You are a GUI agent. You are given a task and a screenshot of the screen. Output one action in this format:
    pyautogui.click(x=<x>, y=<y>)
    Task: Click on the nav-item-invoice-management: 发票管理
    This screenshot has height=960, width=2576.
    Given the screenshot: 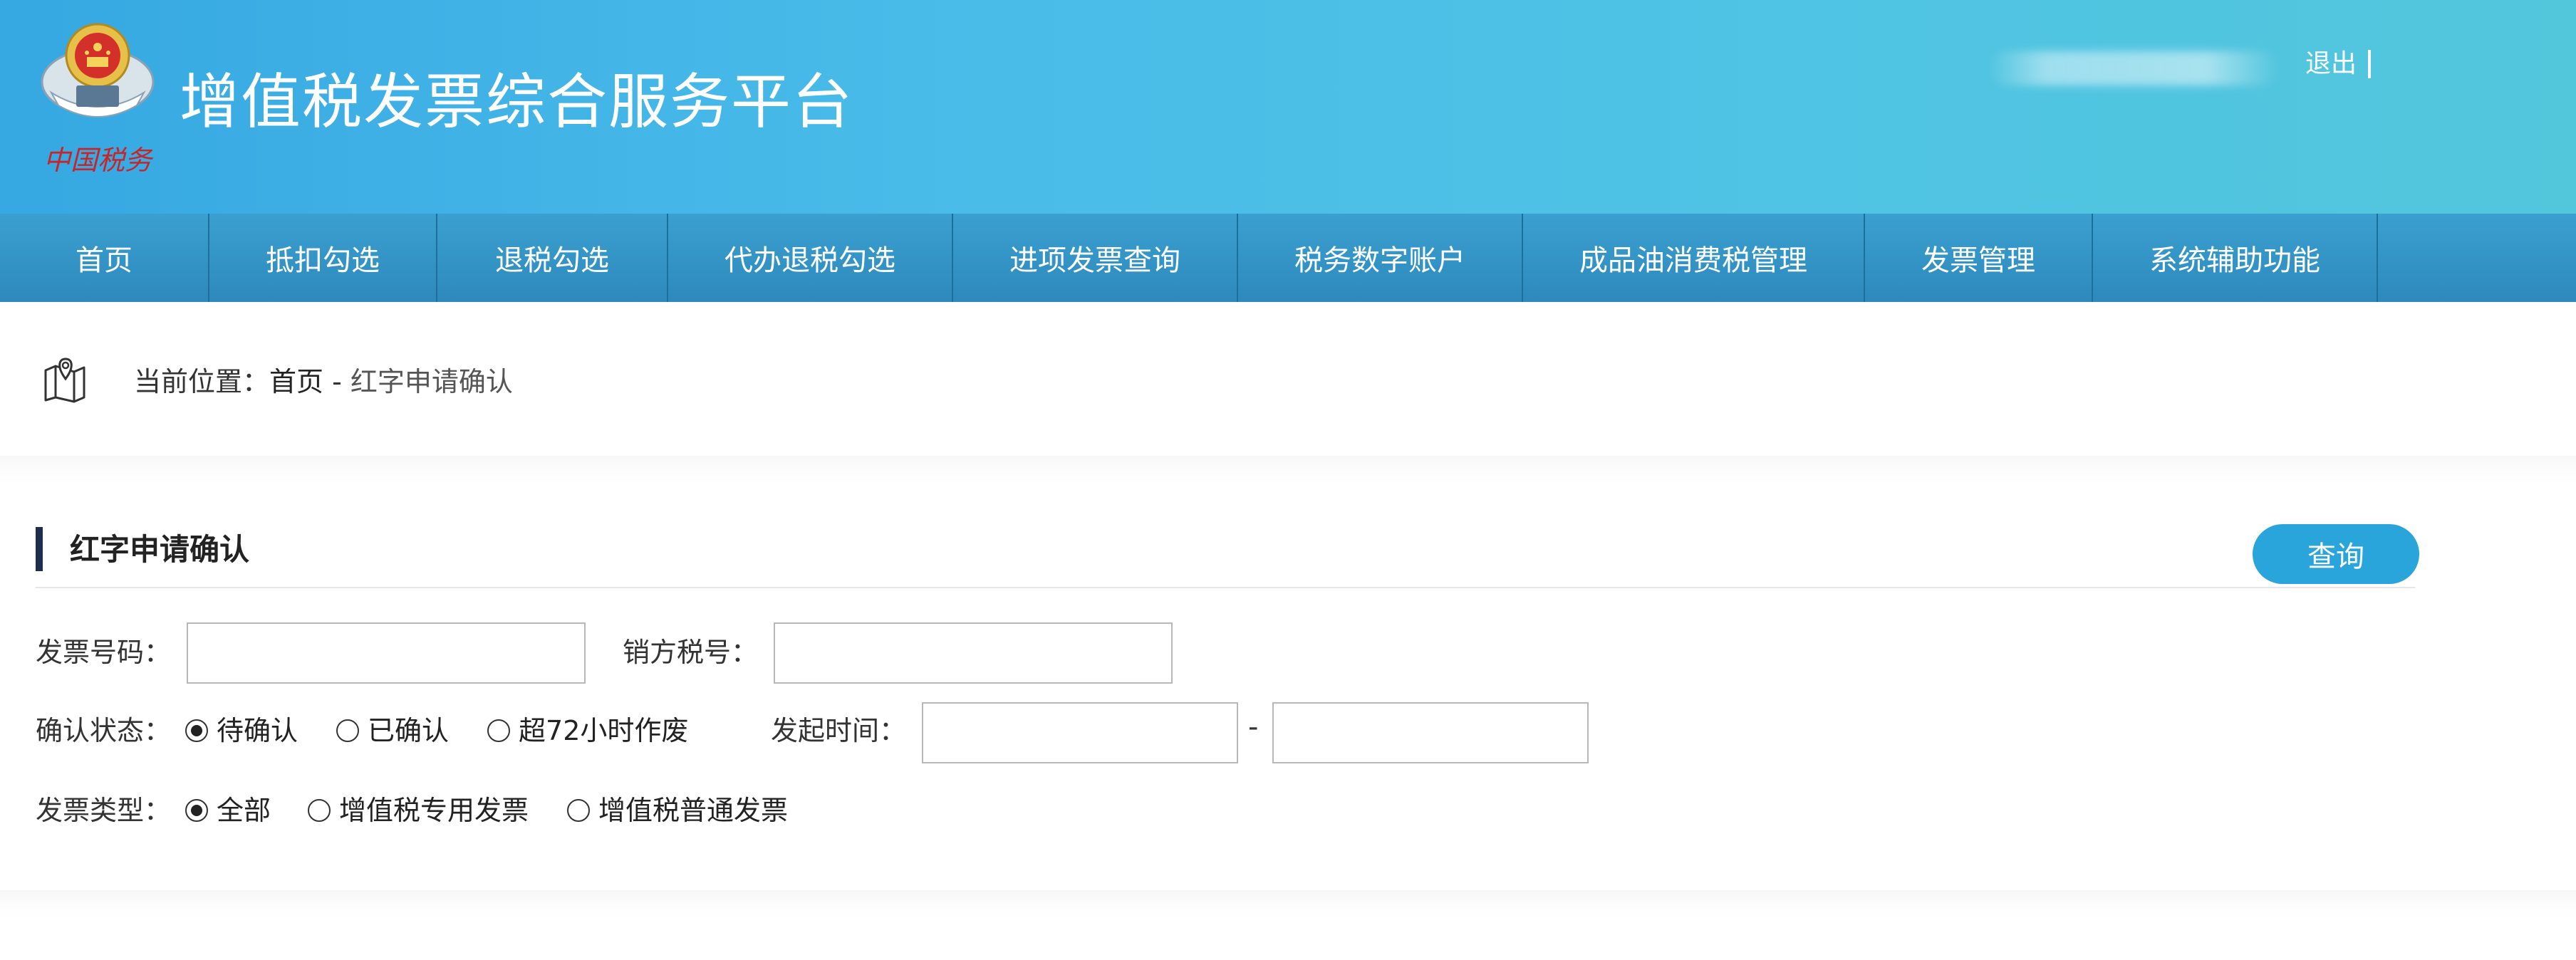 What is the action you would take?
    pyautogui.click(x=1979, y=258)
    